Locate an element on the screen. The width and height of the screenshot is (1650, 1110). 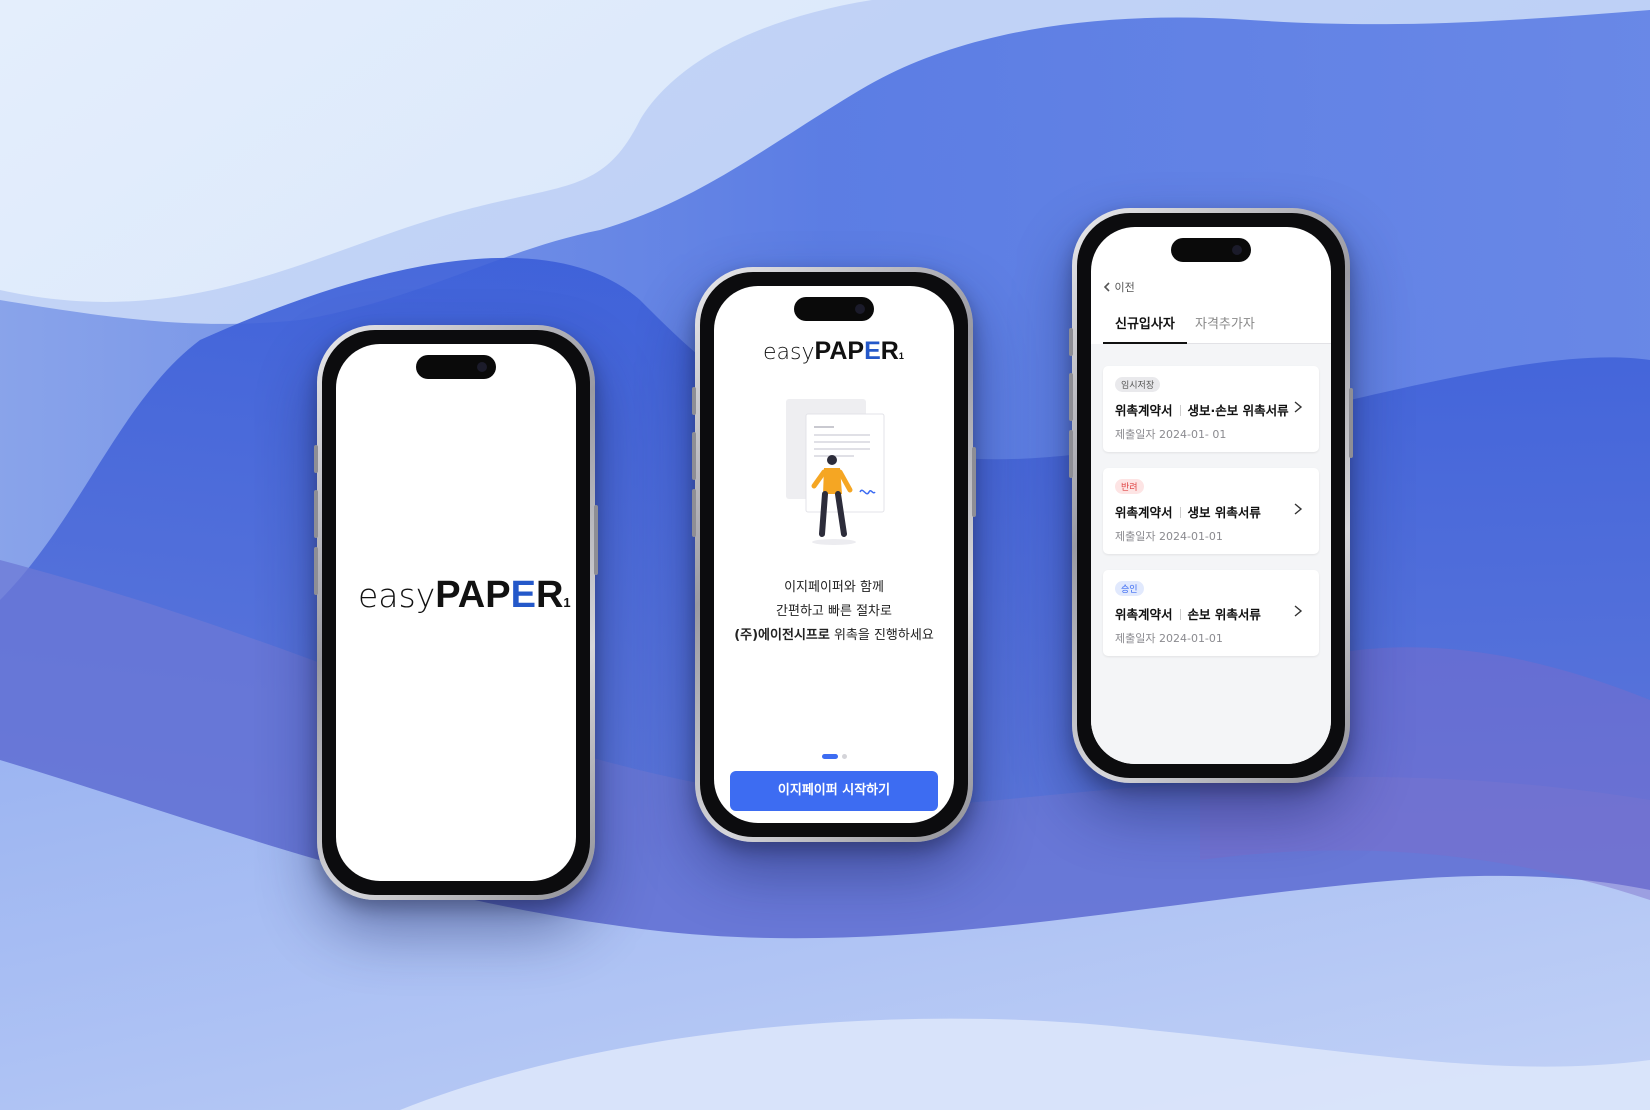
back-button: 이전 is located at coordinates (1119, 287).